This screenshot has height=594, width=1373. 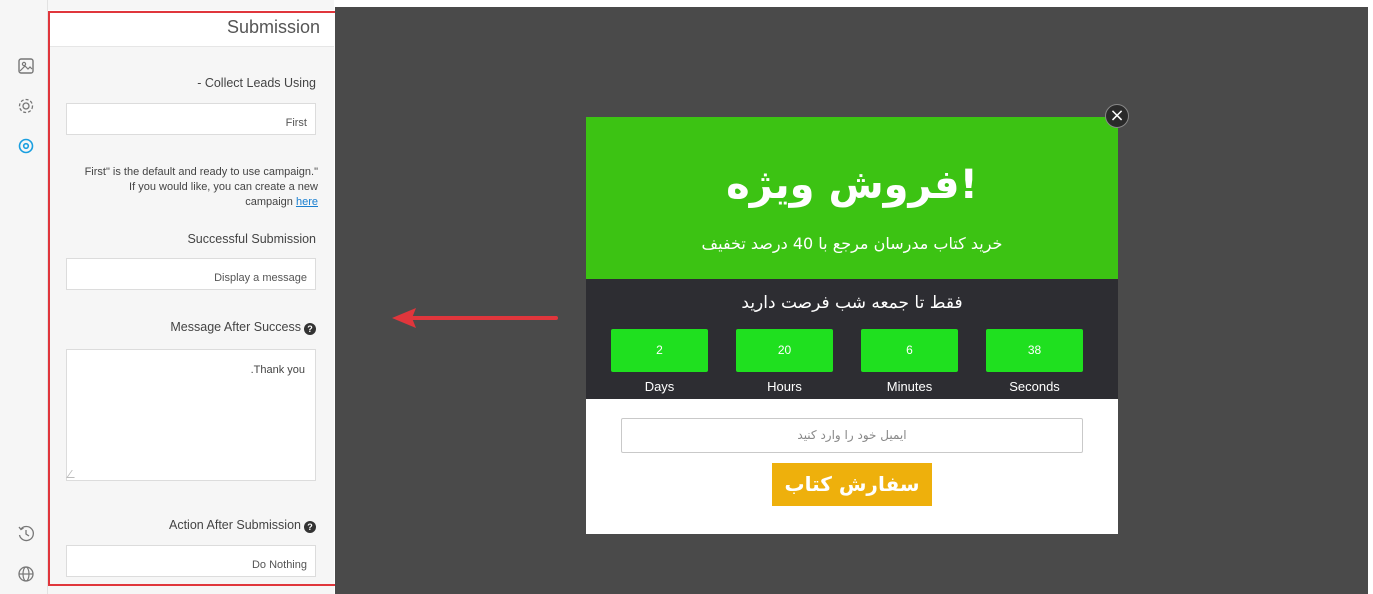 I want to click on popup-subtitle: خرید کتاب مدرسان مرجع با 40 درصد تخفیف, so click(x=852, y=243).